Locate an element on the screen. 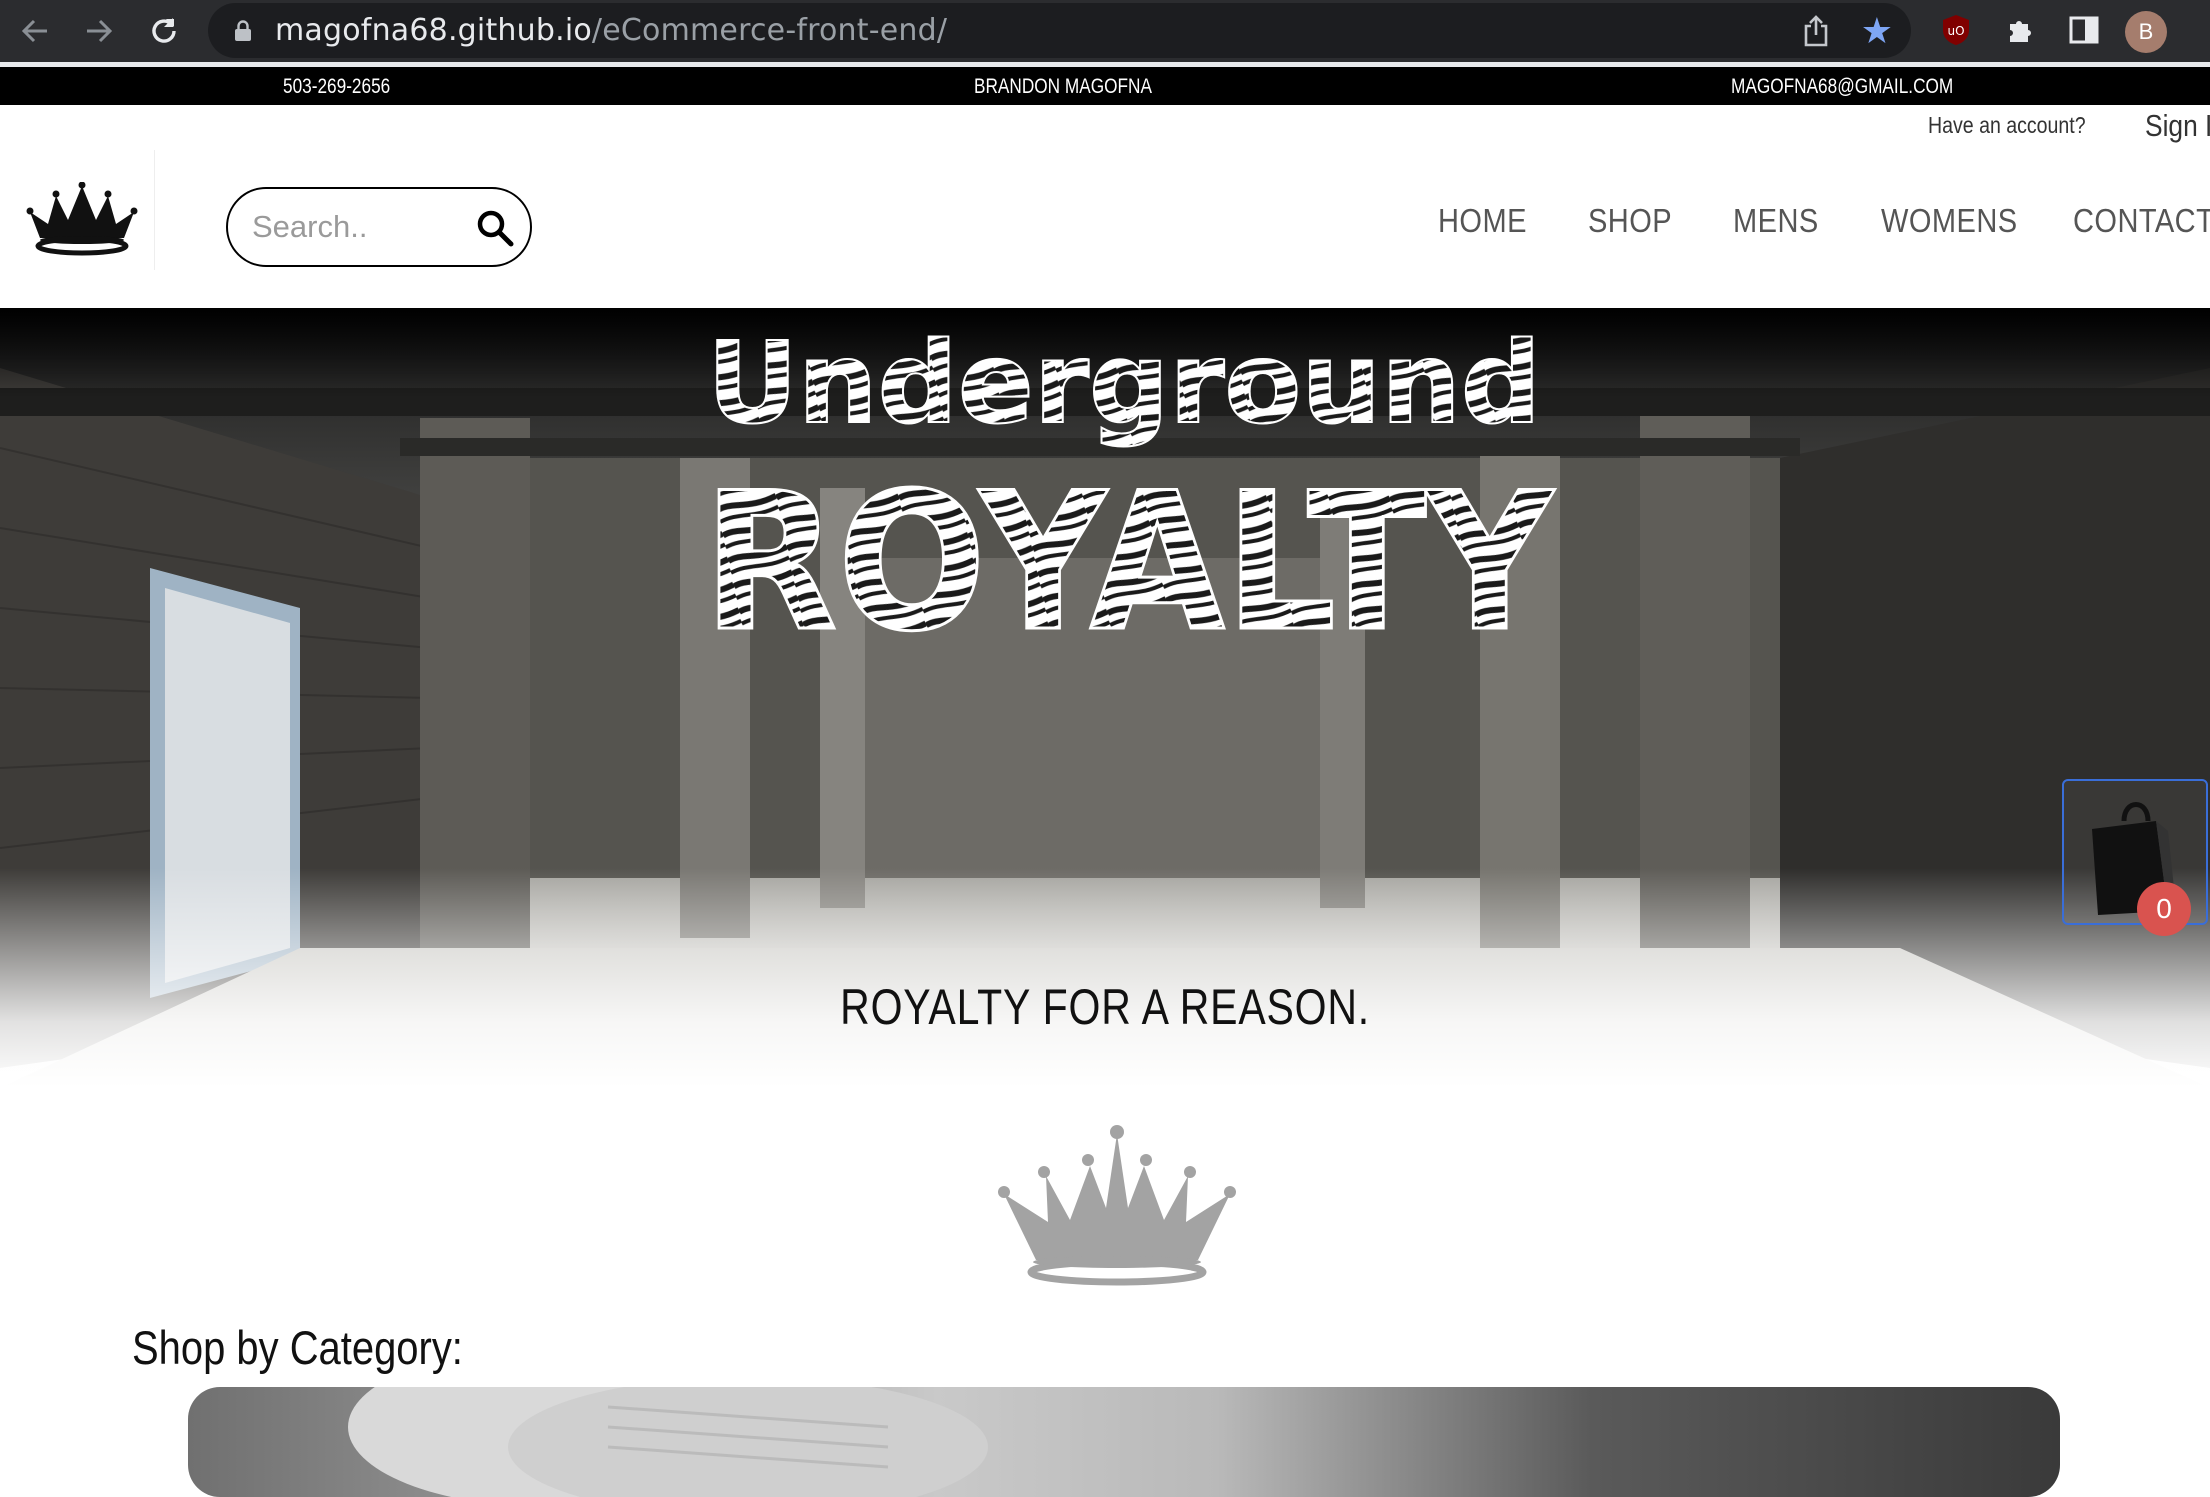 The height and width of the screenshot is (1497, 2210). nav-shop: SHOP is located at coordinates (1630, 221).